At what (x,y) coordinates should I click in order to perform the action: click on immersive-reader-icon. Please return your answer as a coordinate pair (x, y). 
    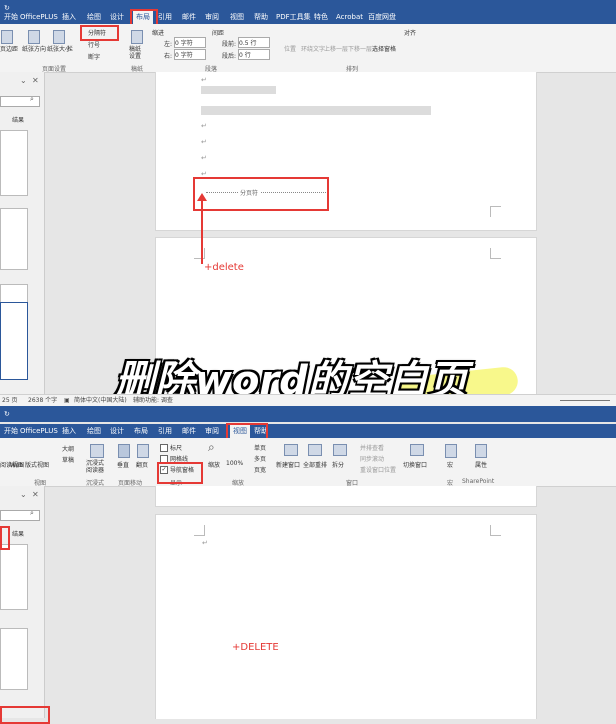
    Looking at the image, I should click on (97, 451).